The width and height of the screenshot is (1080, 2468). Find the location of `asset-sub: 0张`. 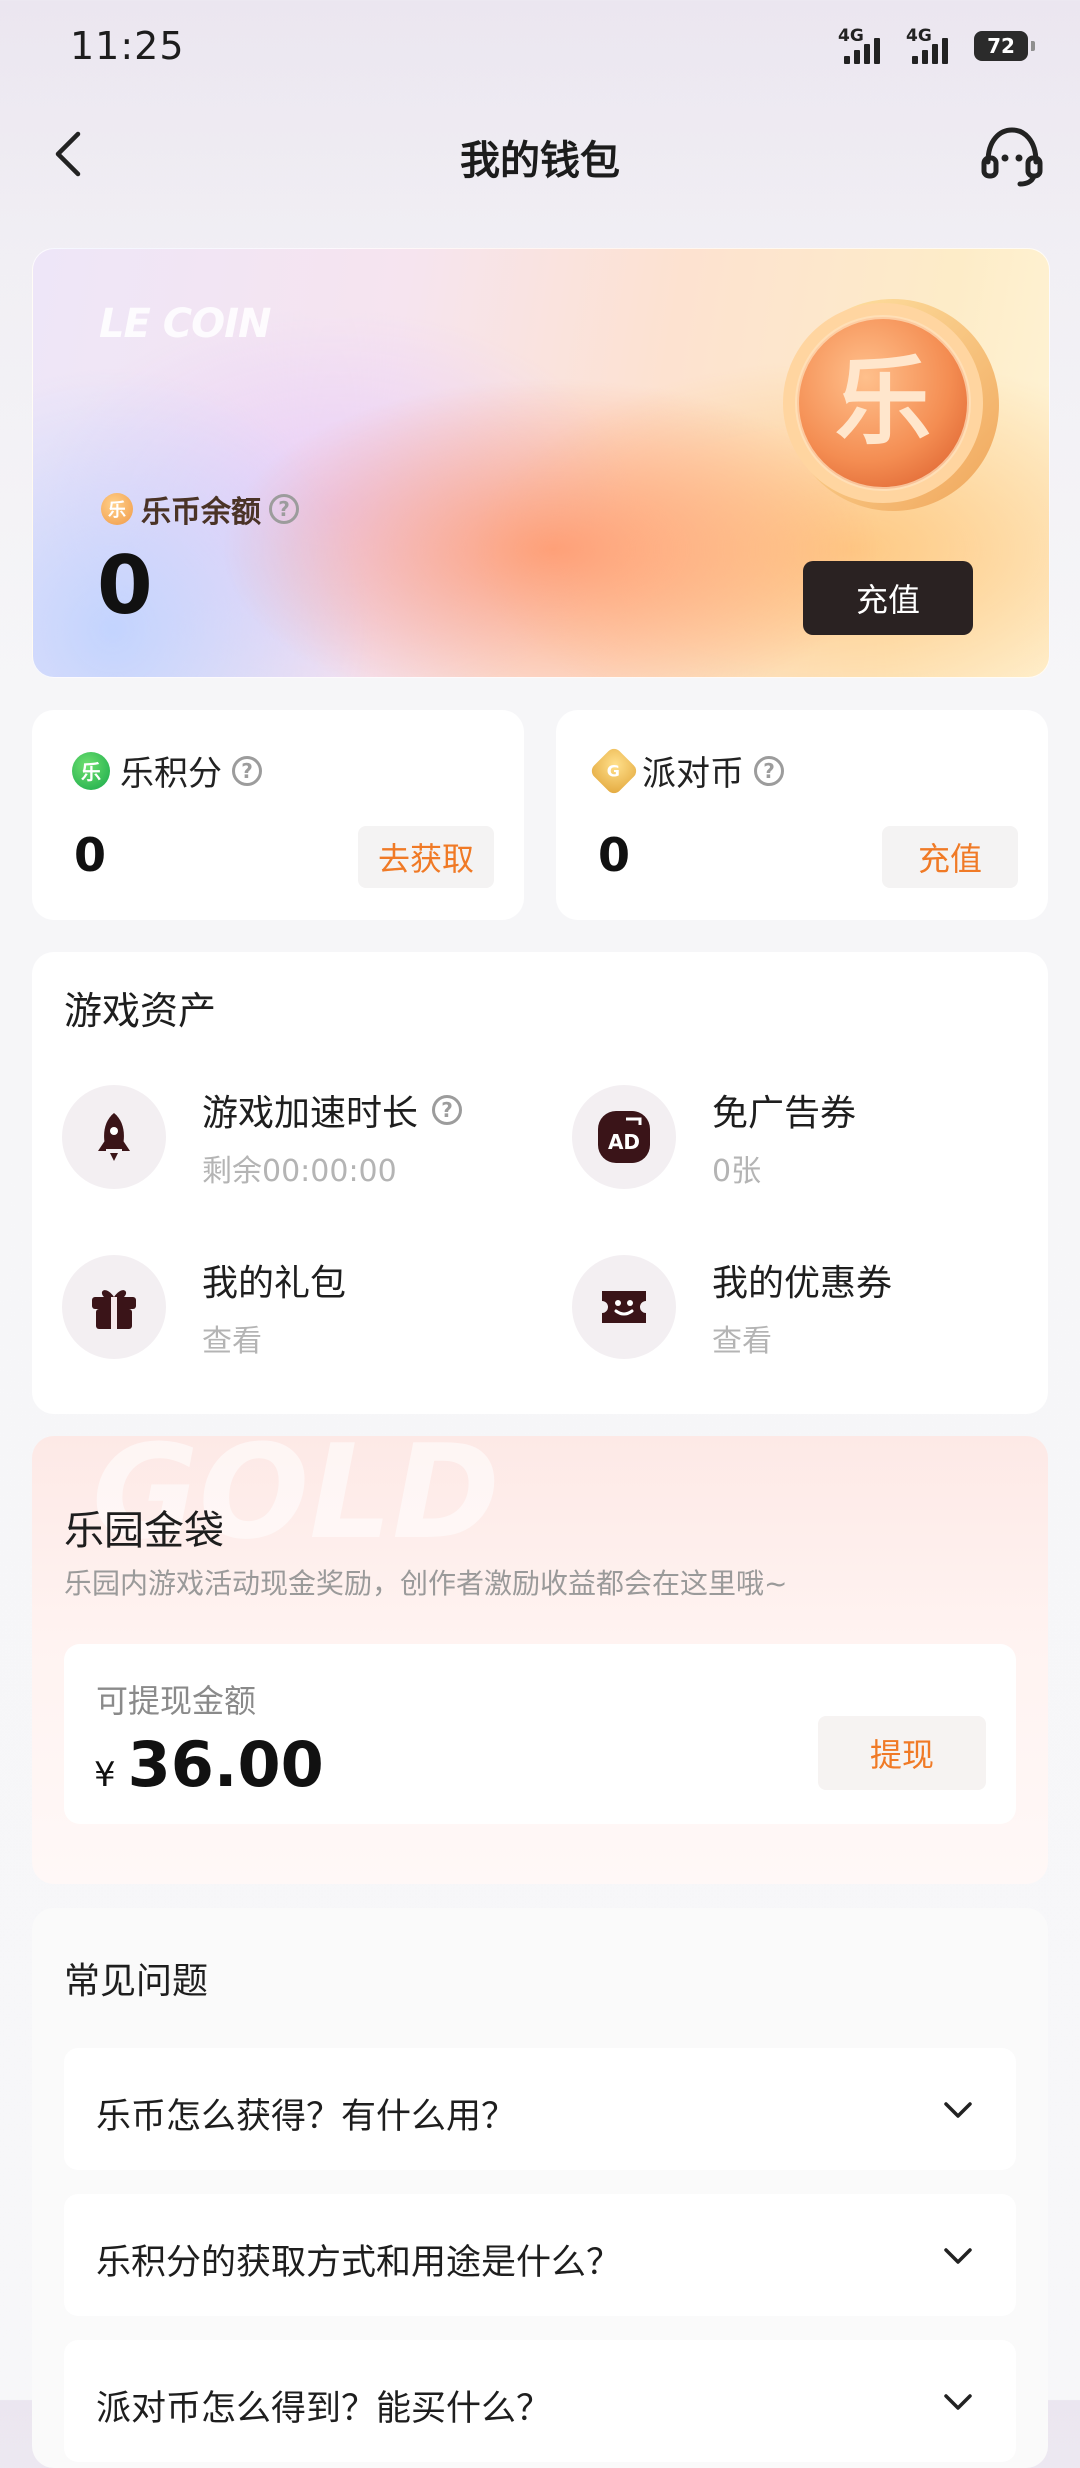

asset-sub: 0张 is located at coordinates (737, 1171).